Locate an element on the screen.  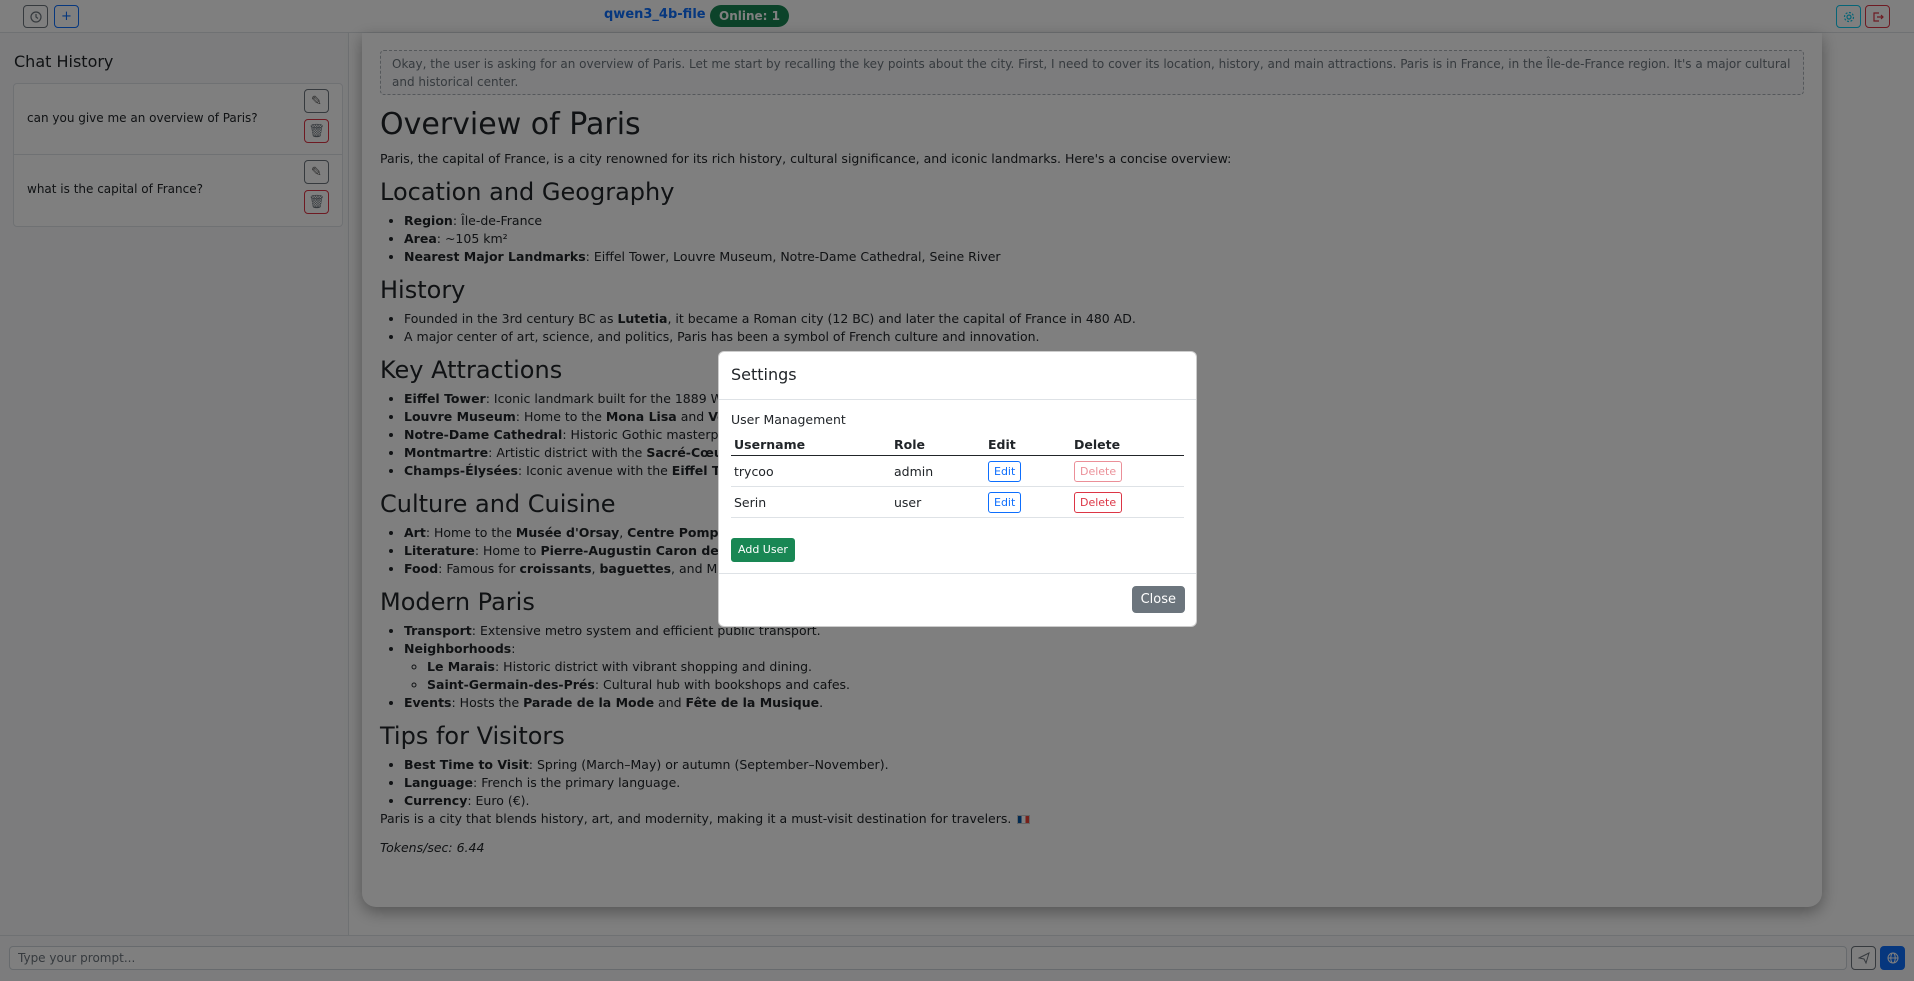
column-header: Delete is located at coordinates (1127, 444).